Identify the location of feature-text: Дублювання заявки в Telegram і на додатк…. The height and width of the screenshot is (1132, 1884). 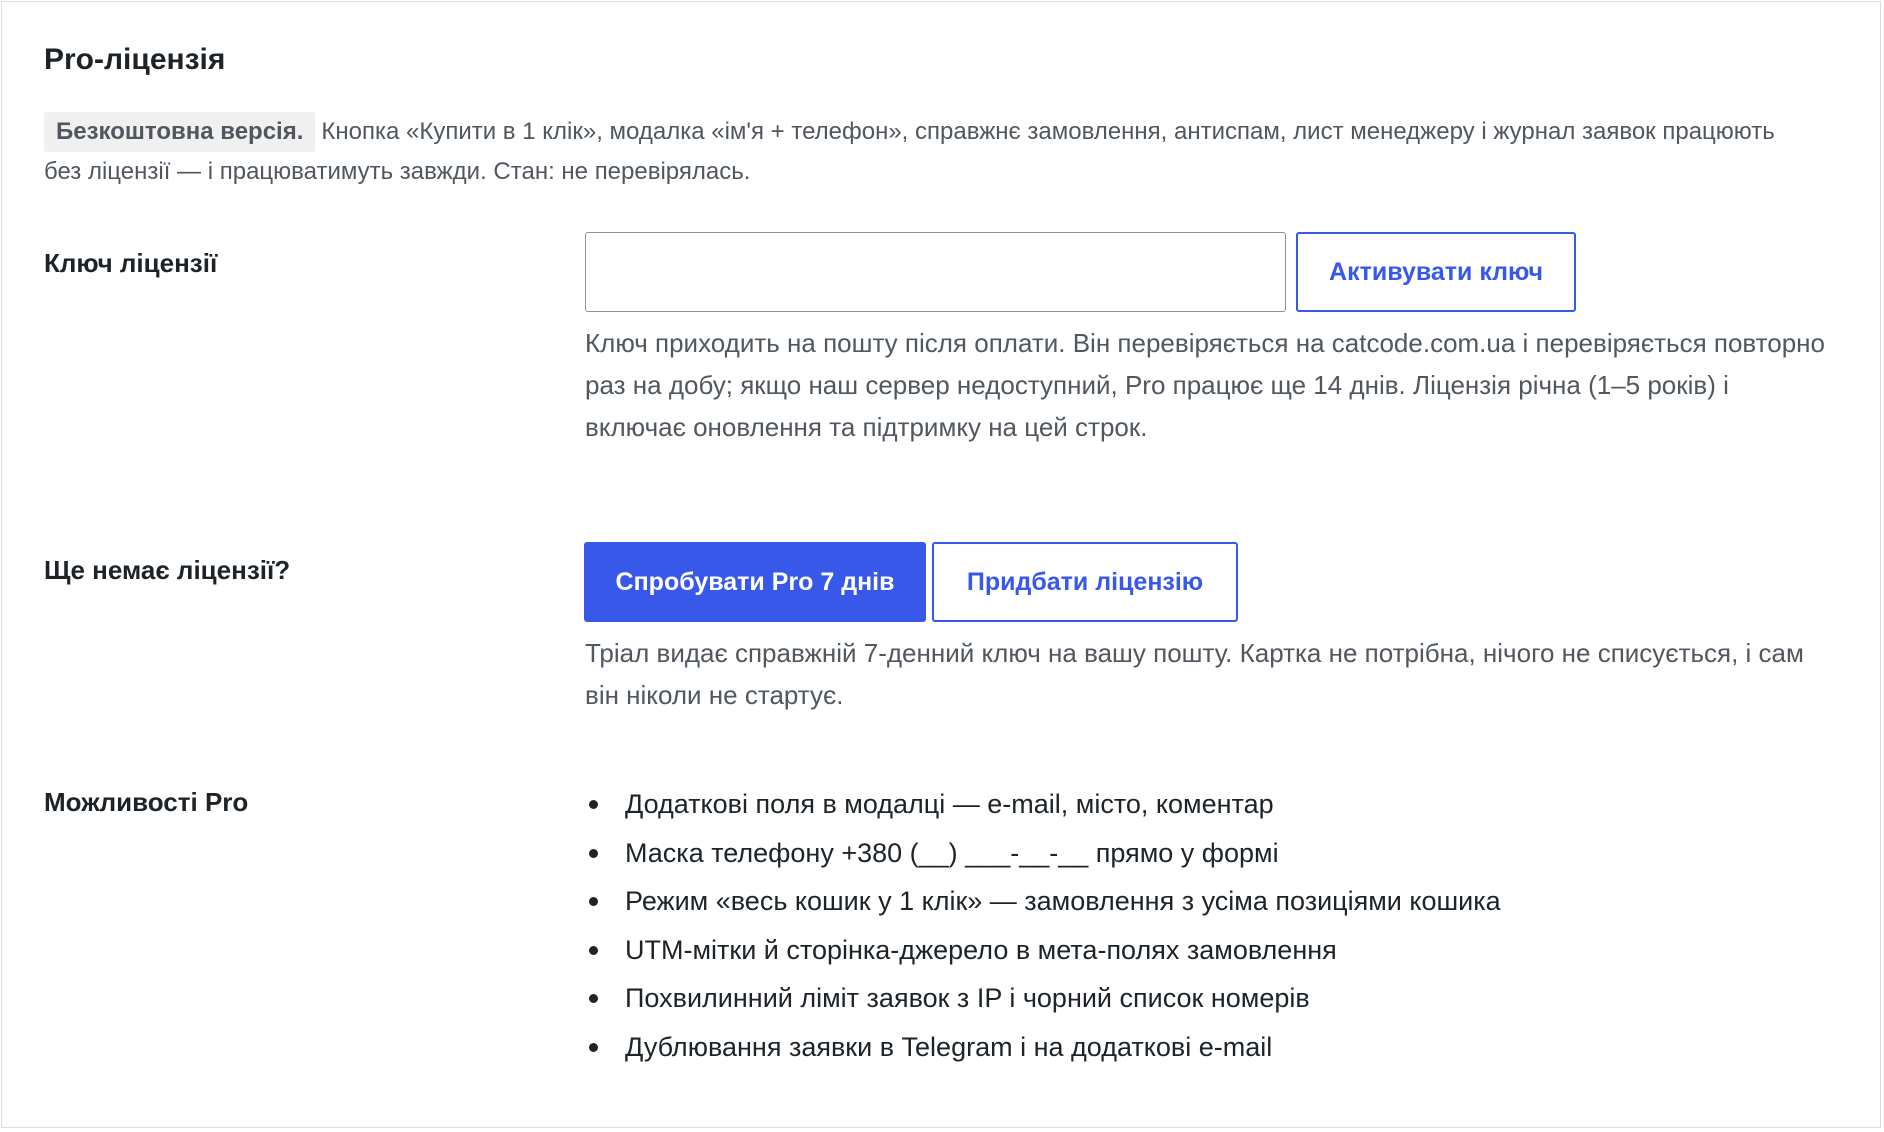
(949, 1046).